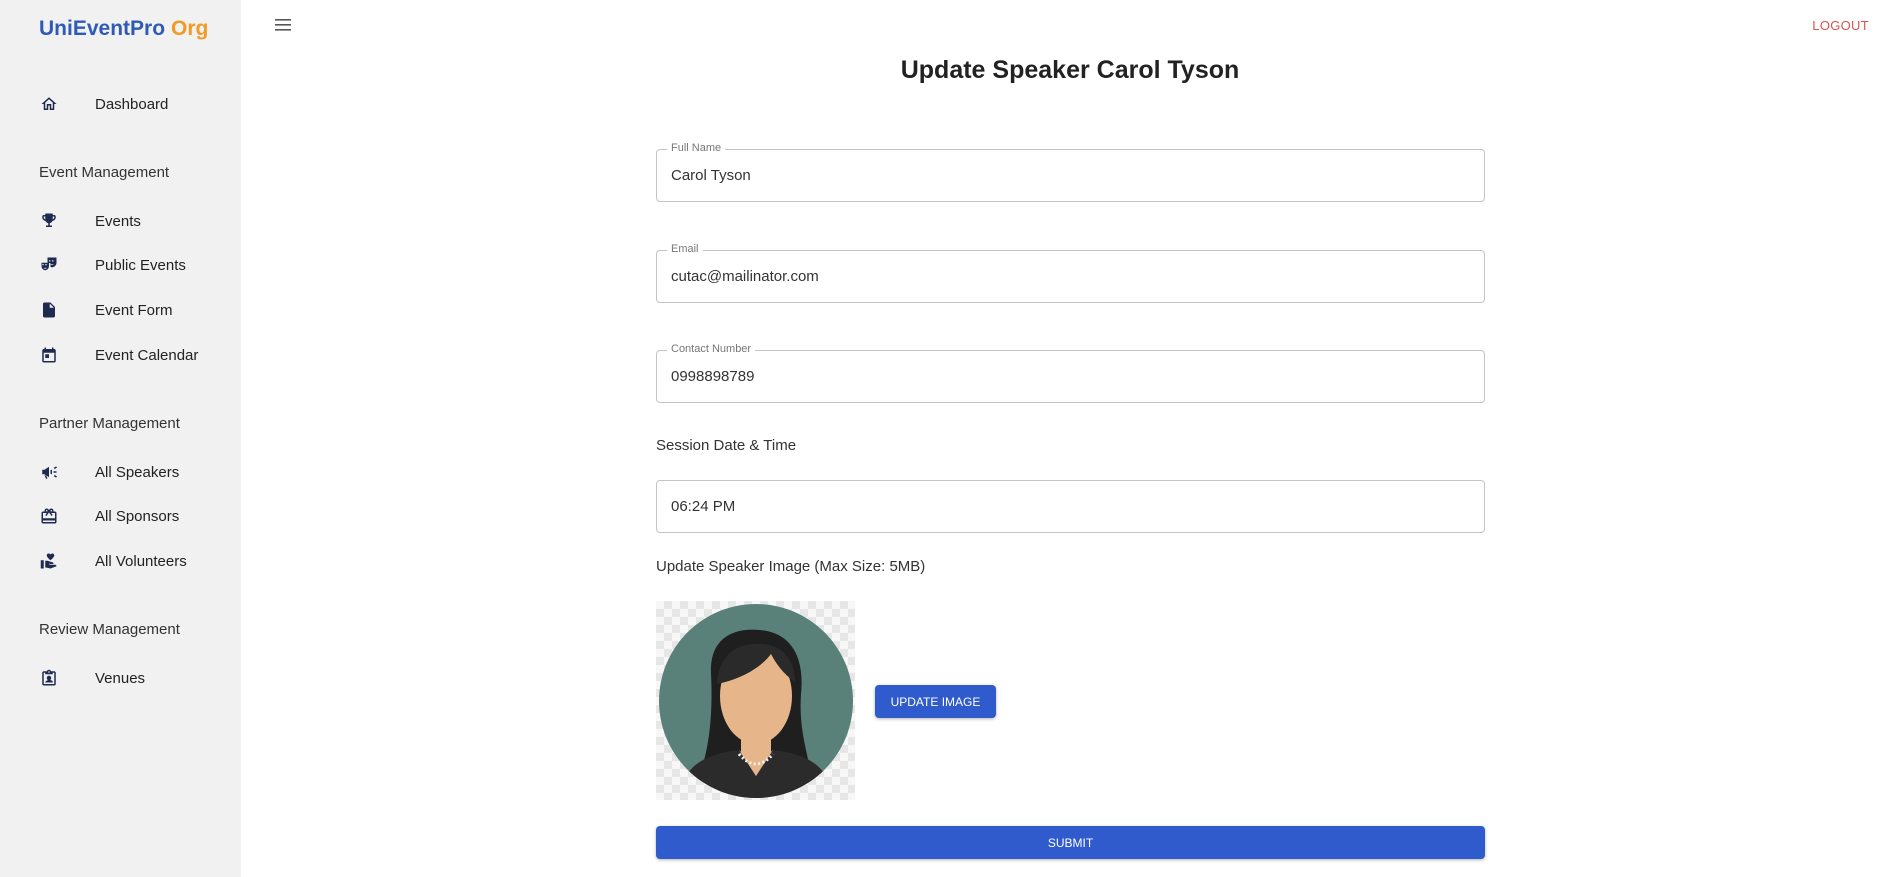  What do you see at coordinates (49, 516) in the screenshot?
I see `gift-icon` at bounding box center [49, 516].